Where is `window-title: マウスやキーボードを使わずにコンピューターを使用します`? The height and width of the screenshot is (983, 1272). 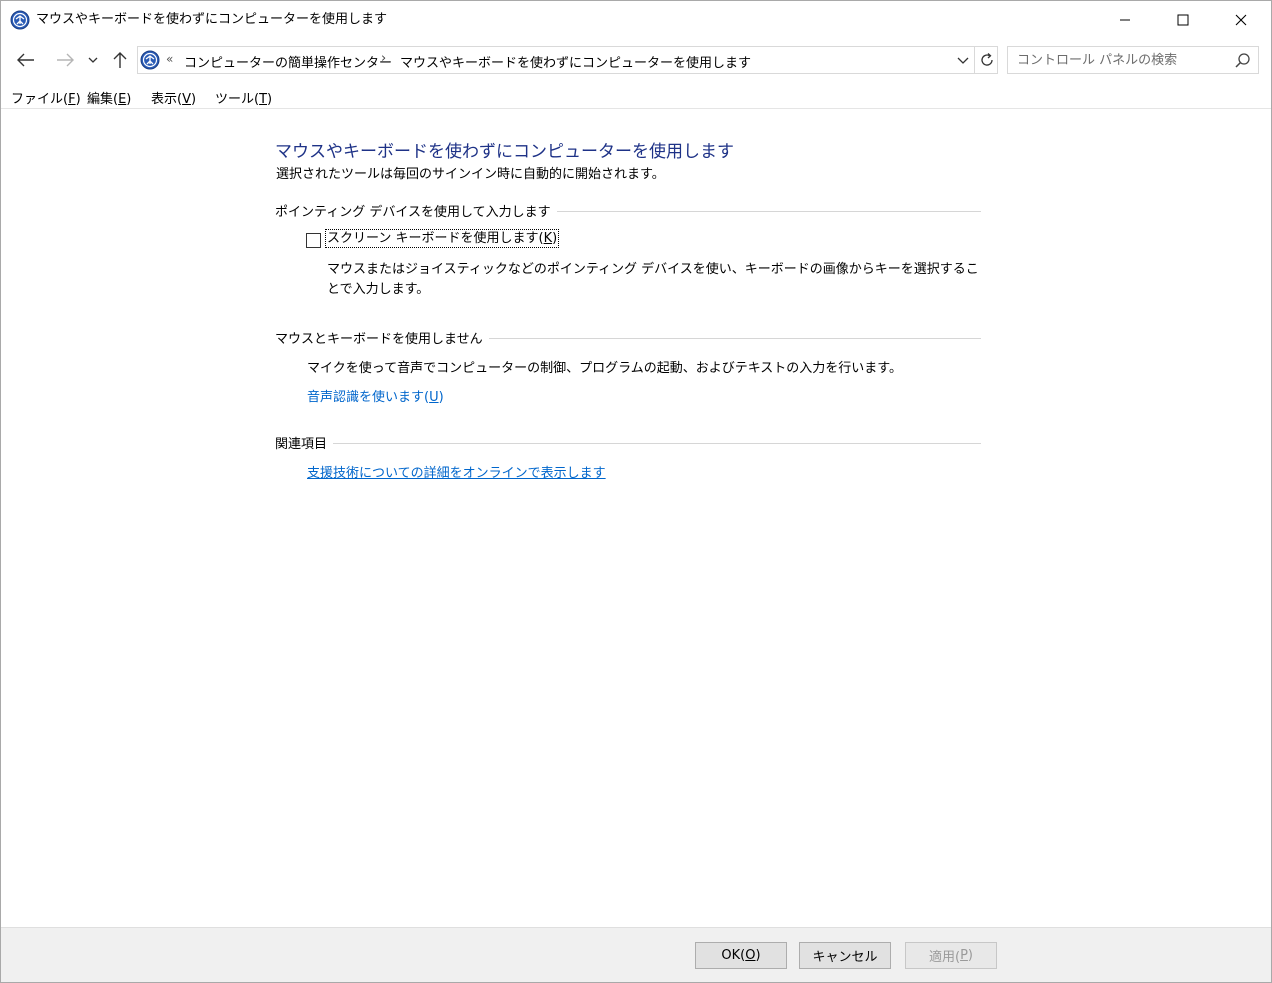
window-title: マウスやキーボードを使わずにコンピューターを使用します is located at coordinates (212, 19).